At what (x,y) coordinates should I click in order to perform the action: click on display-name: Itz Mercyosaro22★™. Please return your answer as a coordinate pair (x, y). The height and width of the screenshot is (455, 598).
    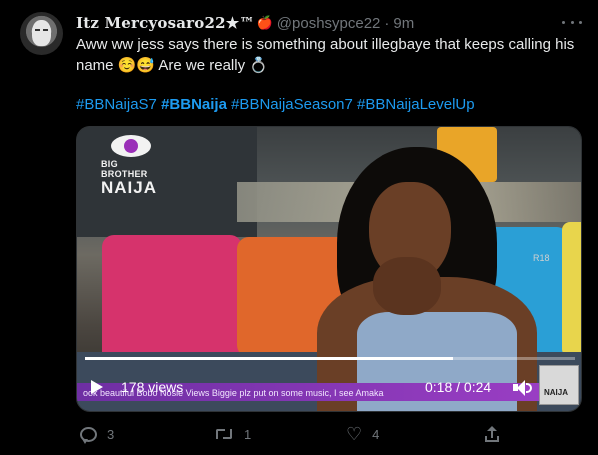
    Looking at the image, I should click on (165, 23).